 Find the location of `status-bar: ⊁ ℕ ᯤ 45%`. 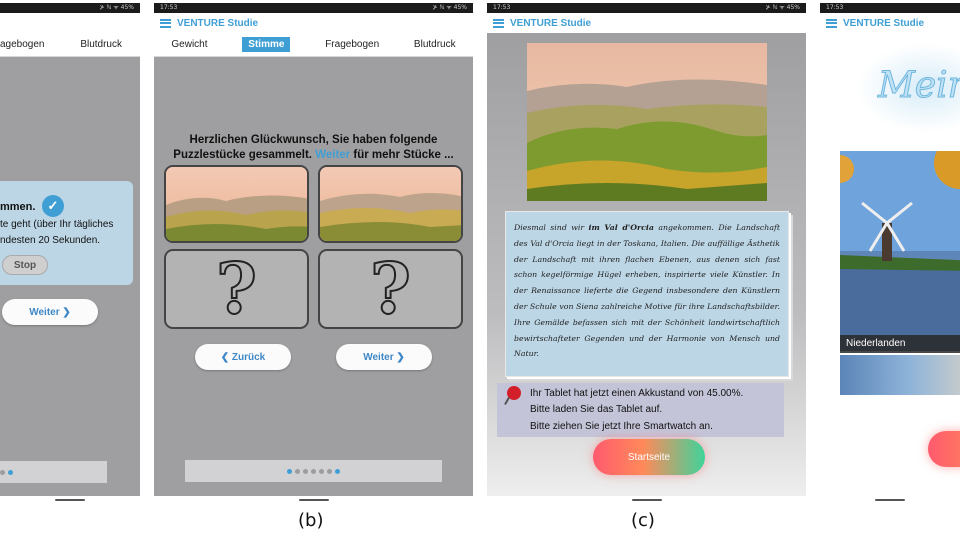

status-bar: ⊁ ℕ ᯤ 45% is located at coordinates (70, 8).